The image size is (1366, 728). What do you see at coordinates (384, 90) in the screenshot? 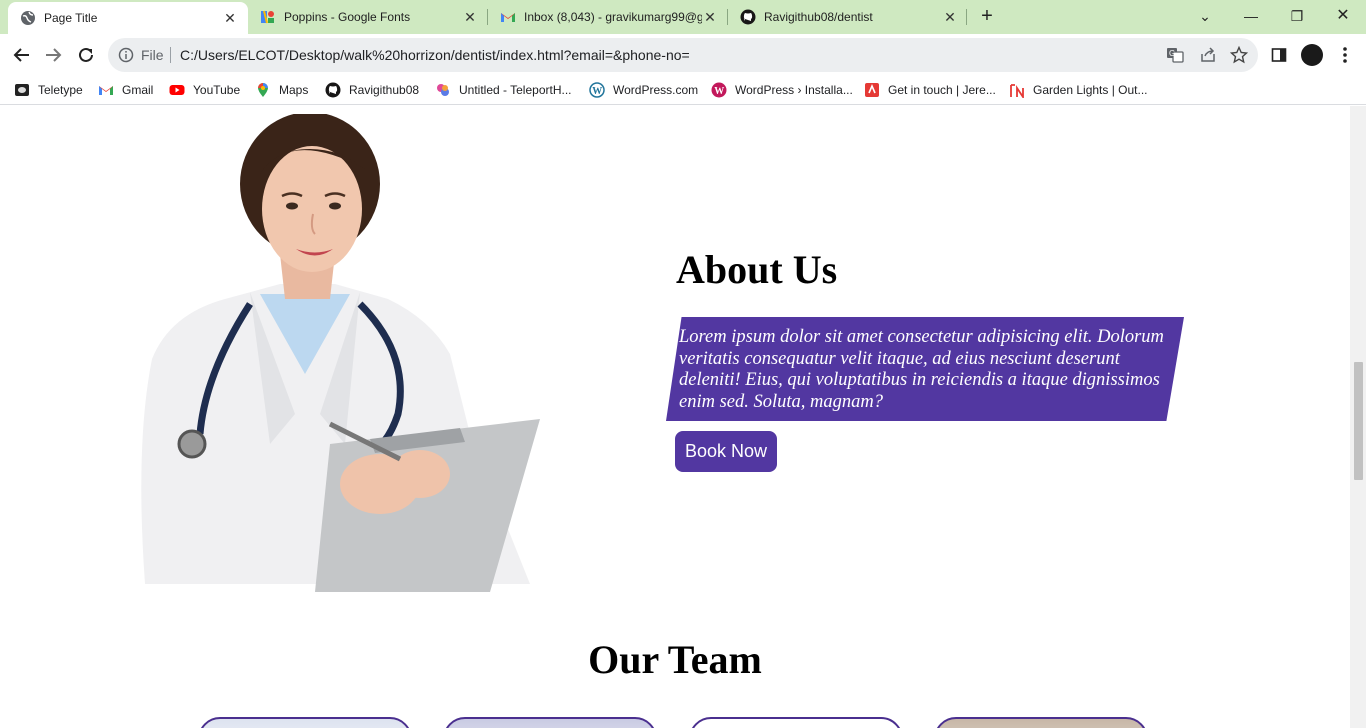
I see `bookmark-label: Ravigithub08` at bounding box center [384, 90].